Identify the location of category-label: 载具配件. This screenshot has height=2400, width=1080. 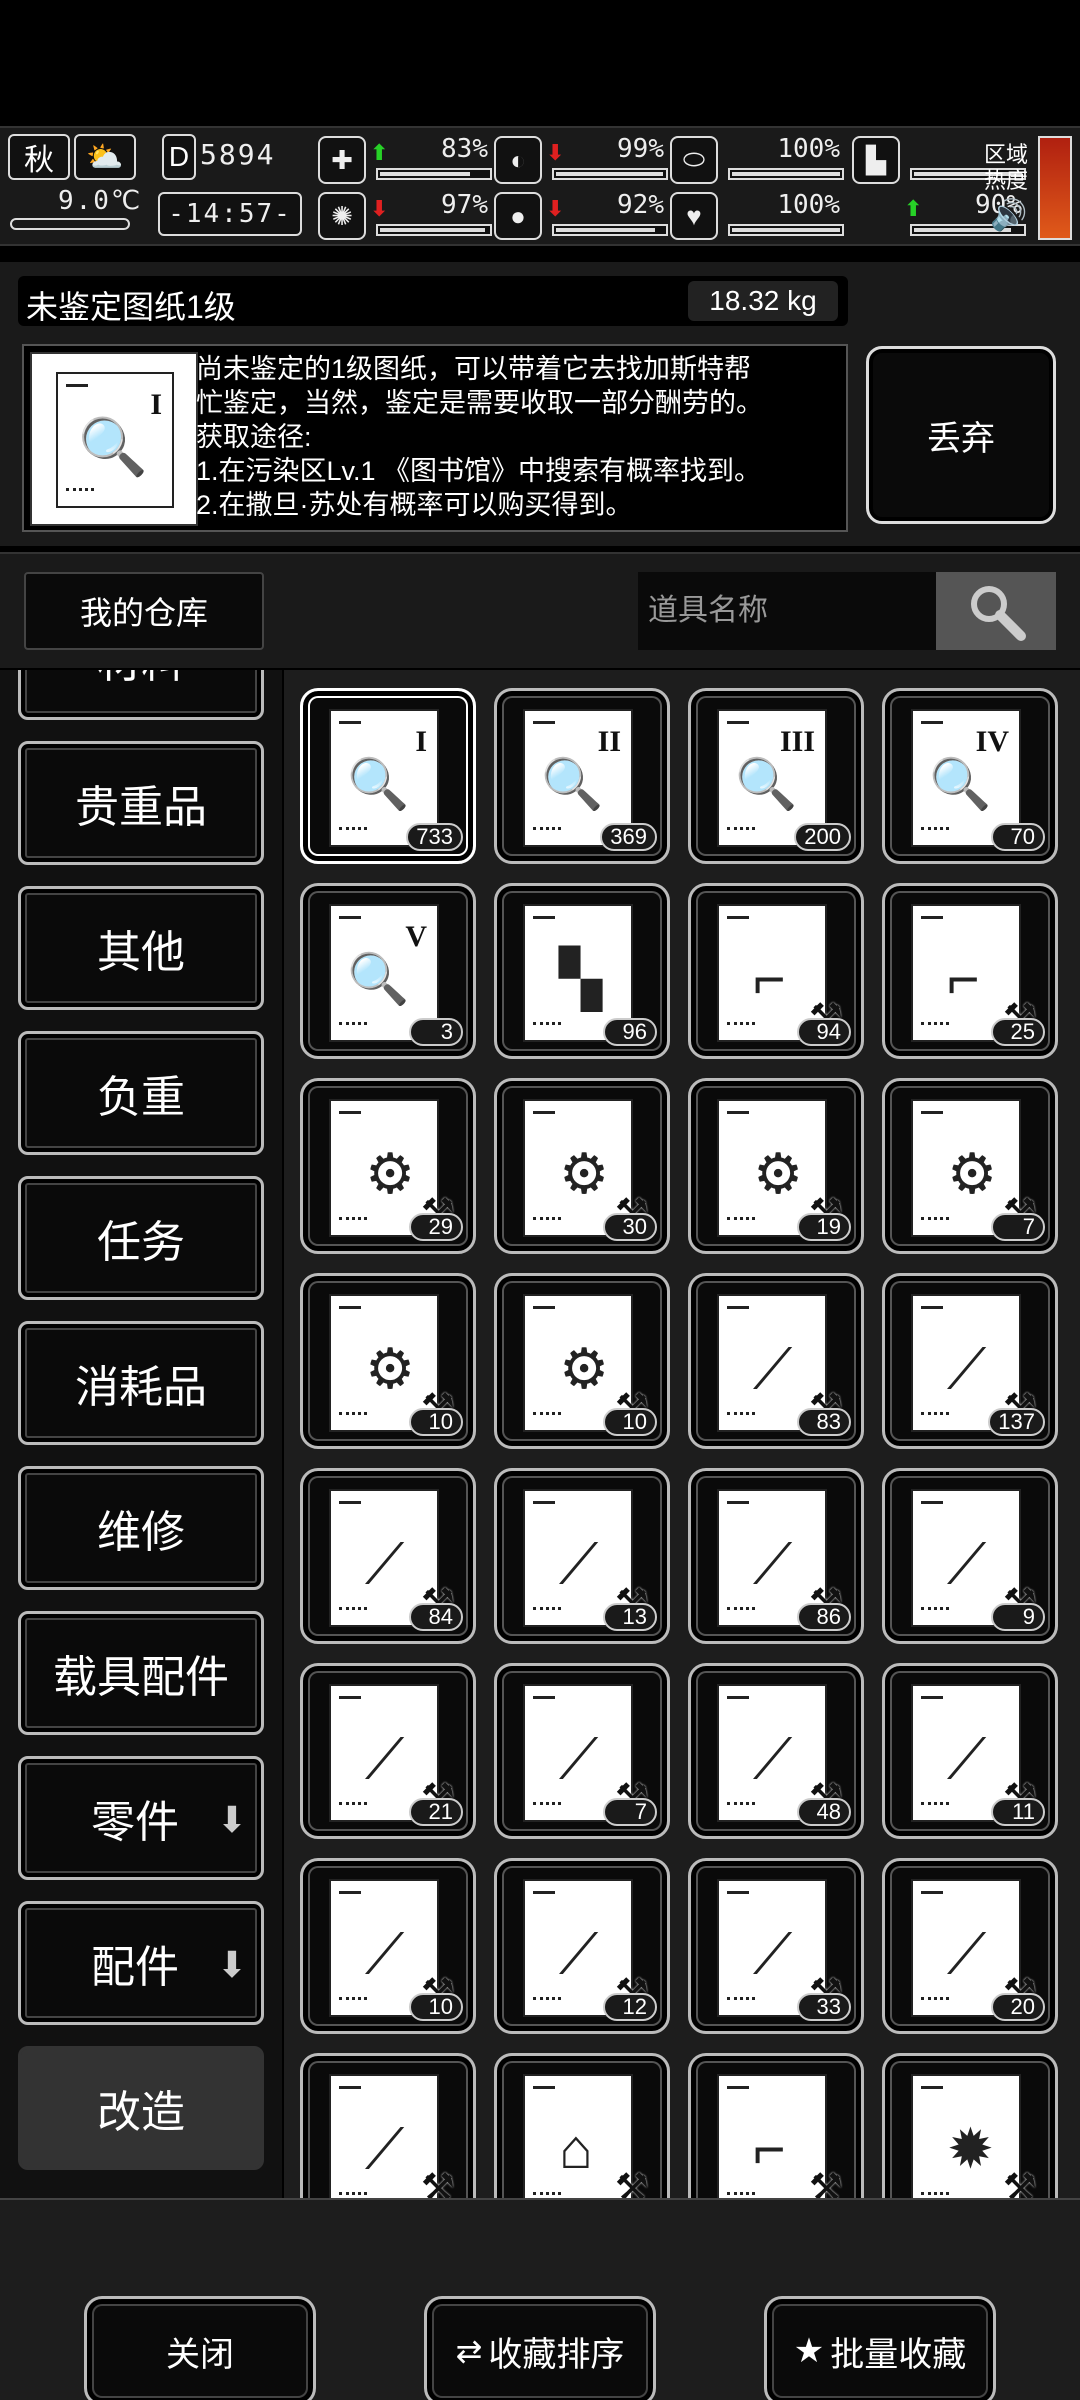
(141, 1677).